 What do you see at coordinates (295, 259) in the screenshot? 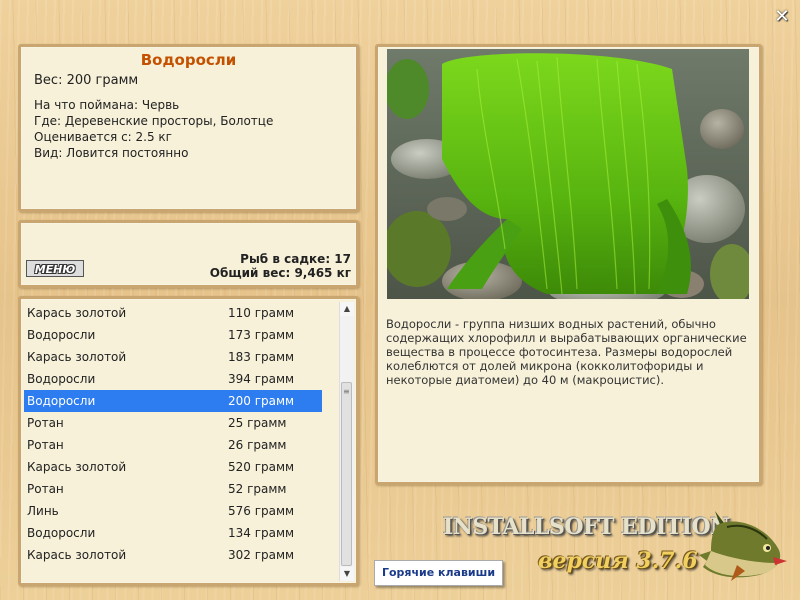
I see `fish-count: Рыб в садке: 17` at bounding box center [295, 259].